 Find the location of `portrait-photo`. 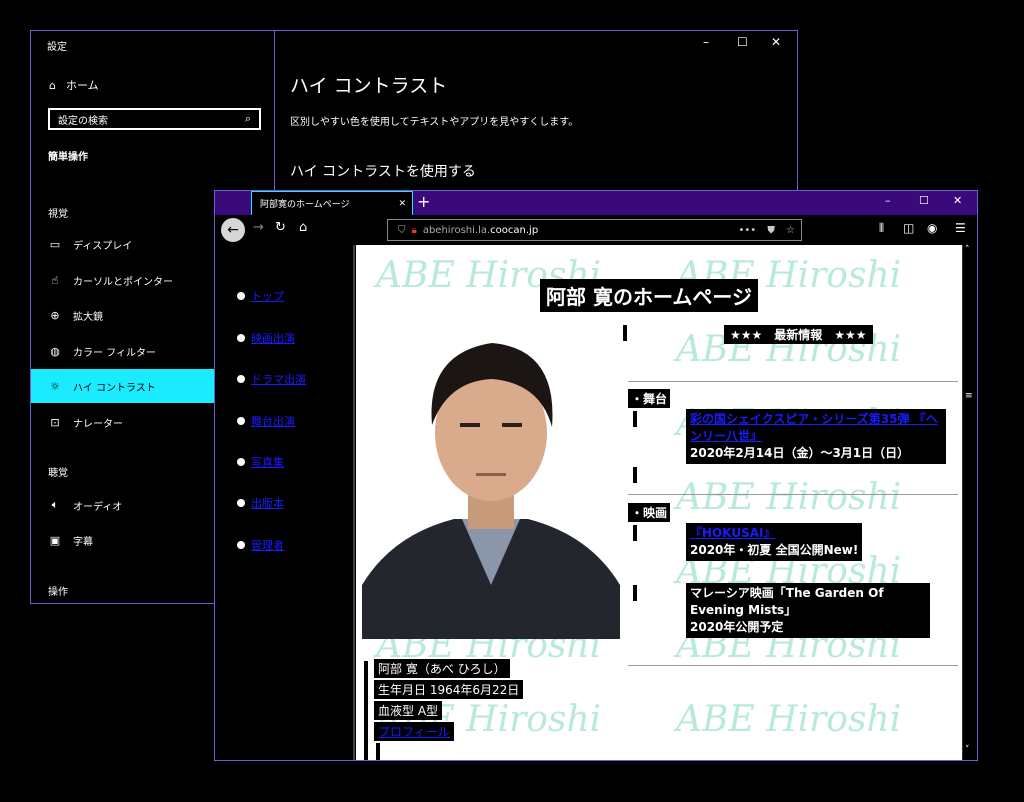

portrait-photo is located at coordinates (491, 481).